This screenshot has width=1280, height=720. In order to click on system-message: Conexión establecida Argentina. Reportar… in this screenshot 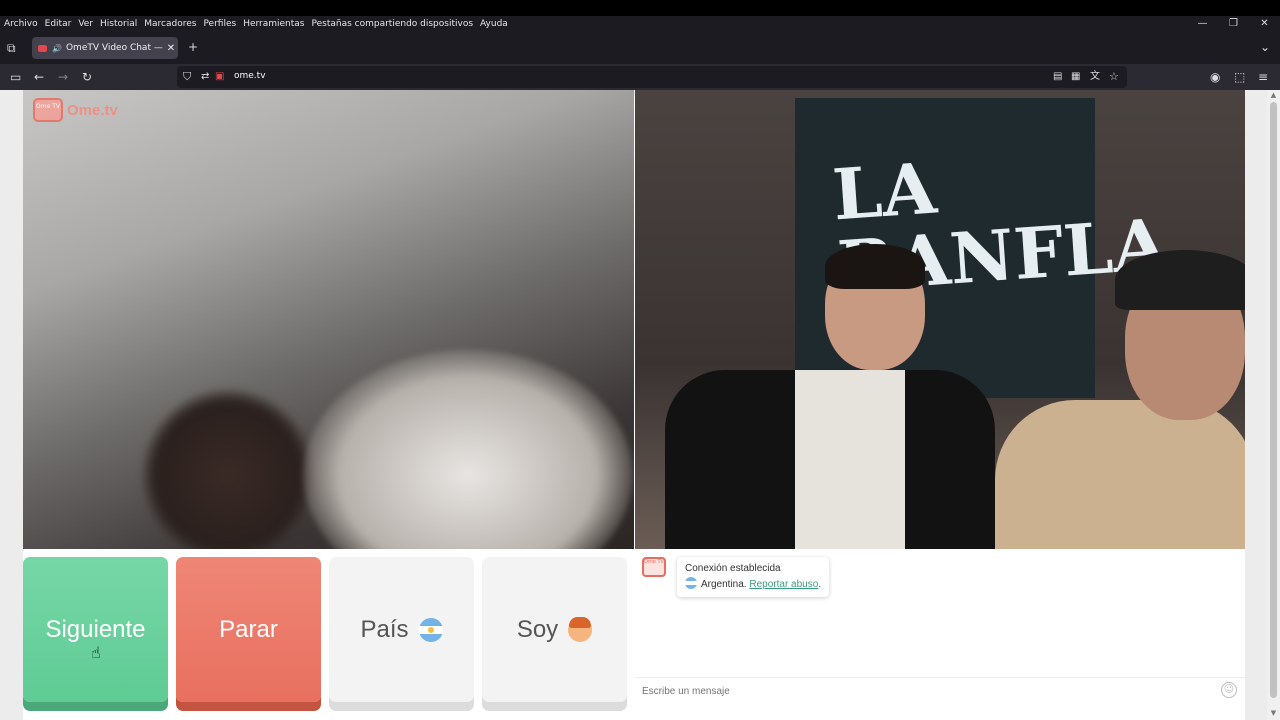, I will do `click(753, 577)`.